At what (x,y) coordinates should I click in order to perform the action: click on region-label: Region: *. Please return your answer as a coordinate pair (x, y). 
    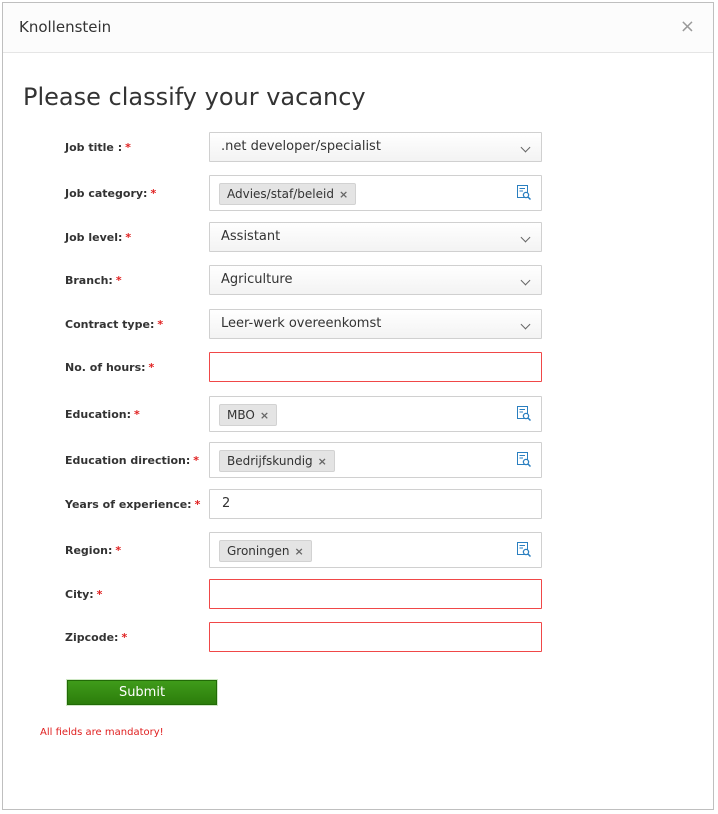
    Looking at the image, I should click on (93, 550).